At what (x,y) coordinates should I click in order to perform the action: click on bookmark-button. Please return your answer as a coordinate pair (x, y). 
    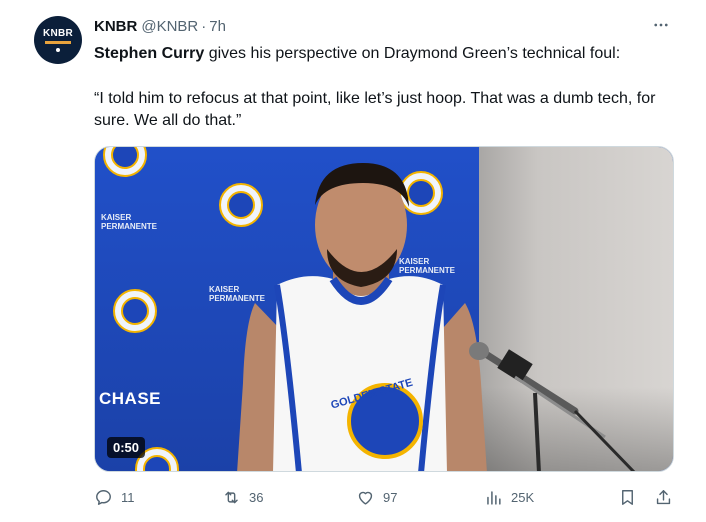
    Looking at the image, I should click on (631, 497).